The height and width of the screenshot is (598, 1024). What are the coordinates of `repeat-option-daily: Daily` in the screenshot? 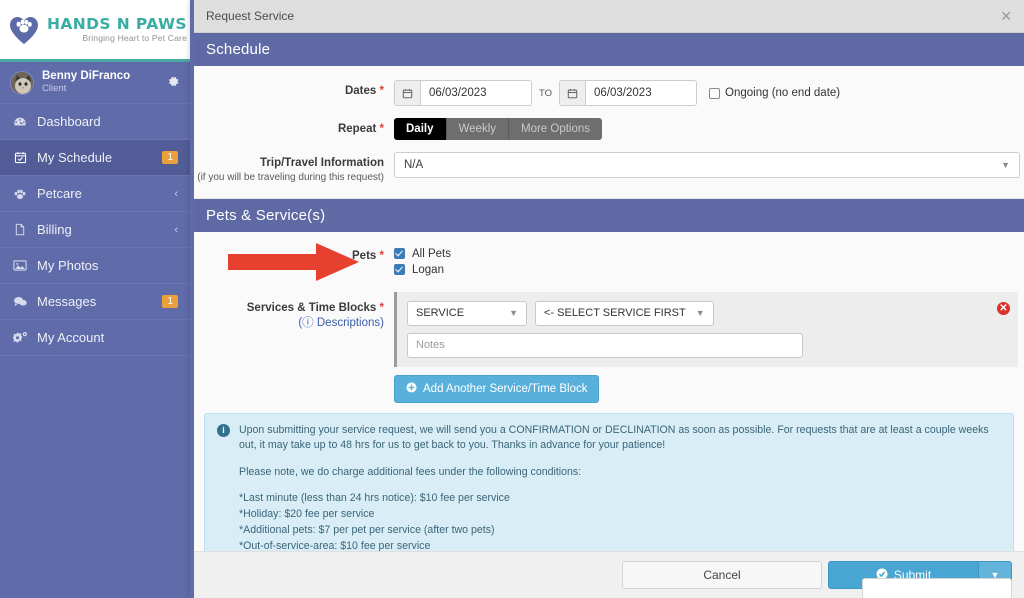 It's located at (420, 129).